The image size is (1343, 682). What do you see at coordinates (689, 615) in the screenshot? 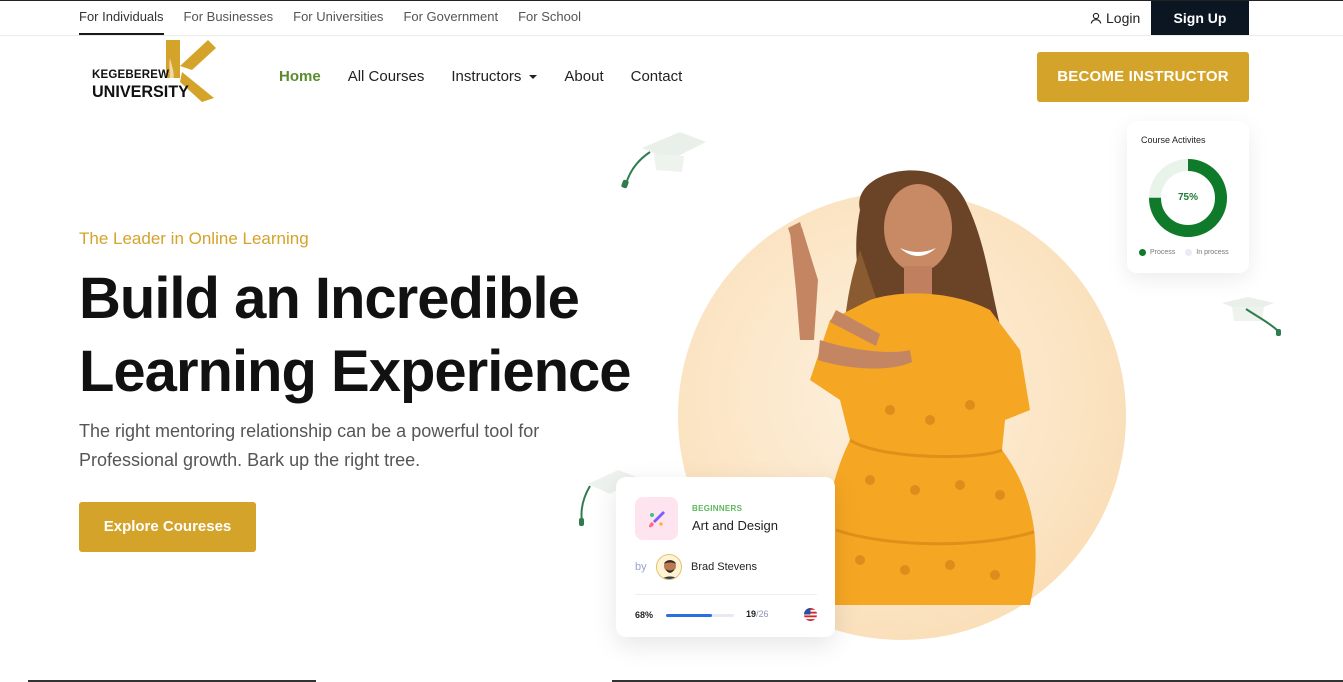
I see `course-progress-fill` at bounding box center [689, 615].